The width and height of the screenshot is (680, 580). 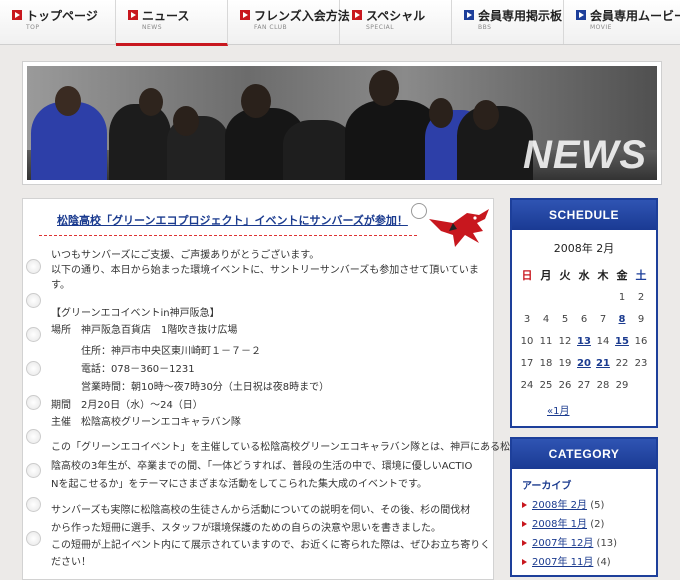 I want to click on archive-item: 2007年 12月 (13), so click(x=589, y=541).